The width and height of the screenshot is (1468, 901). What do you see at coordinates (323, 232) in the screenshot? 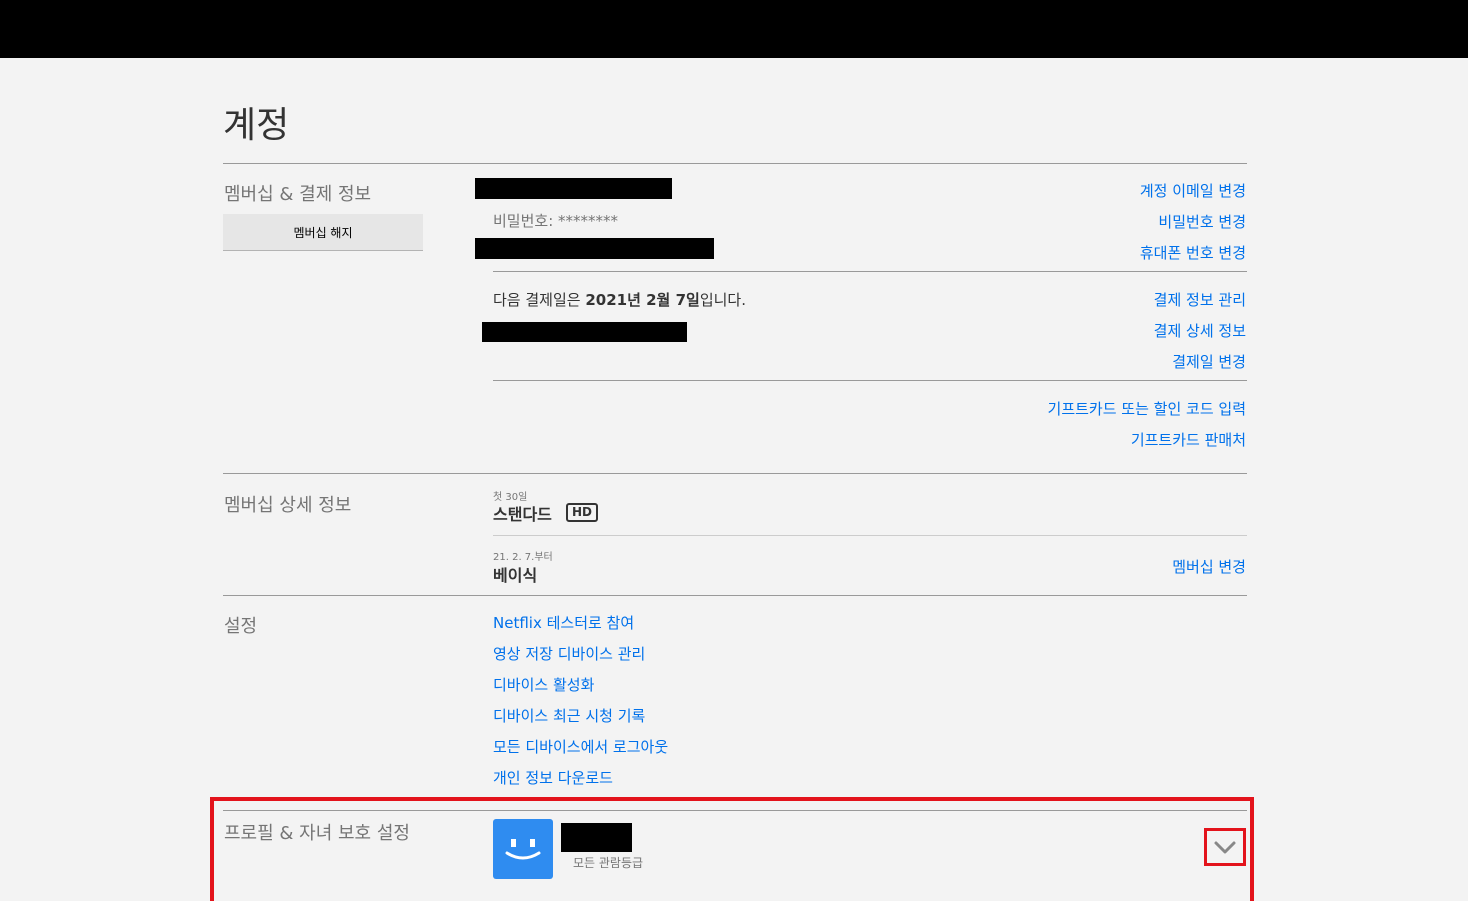
I see `cancel-membership-button: 멤버십 해지` at bounding box center [323, 232].